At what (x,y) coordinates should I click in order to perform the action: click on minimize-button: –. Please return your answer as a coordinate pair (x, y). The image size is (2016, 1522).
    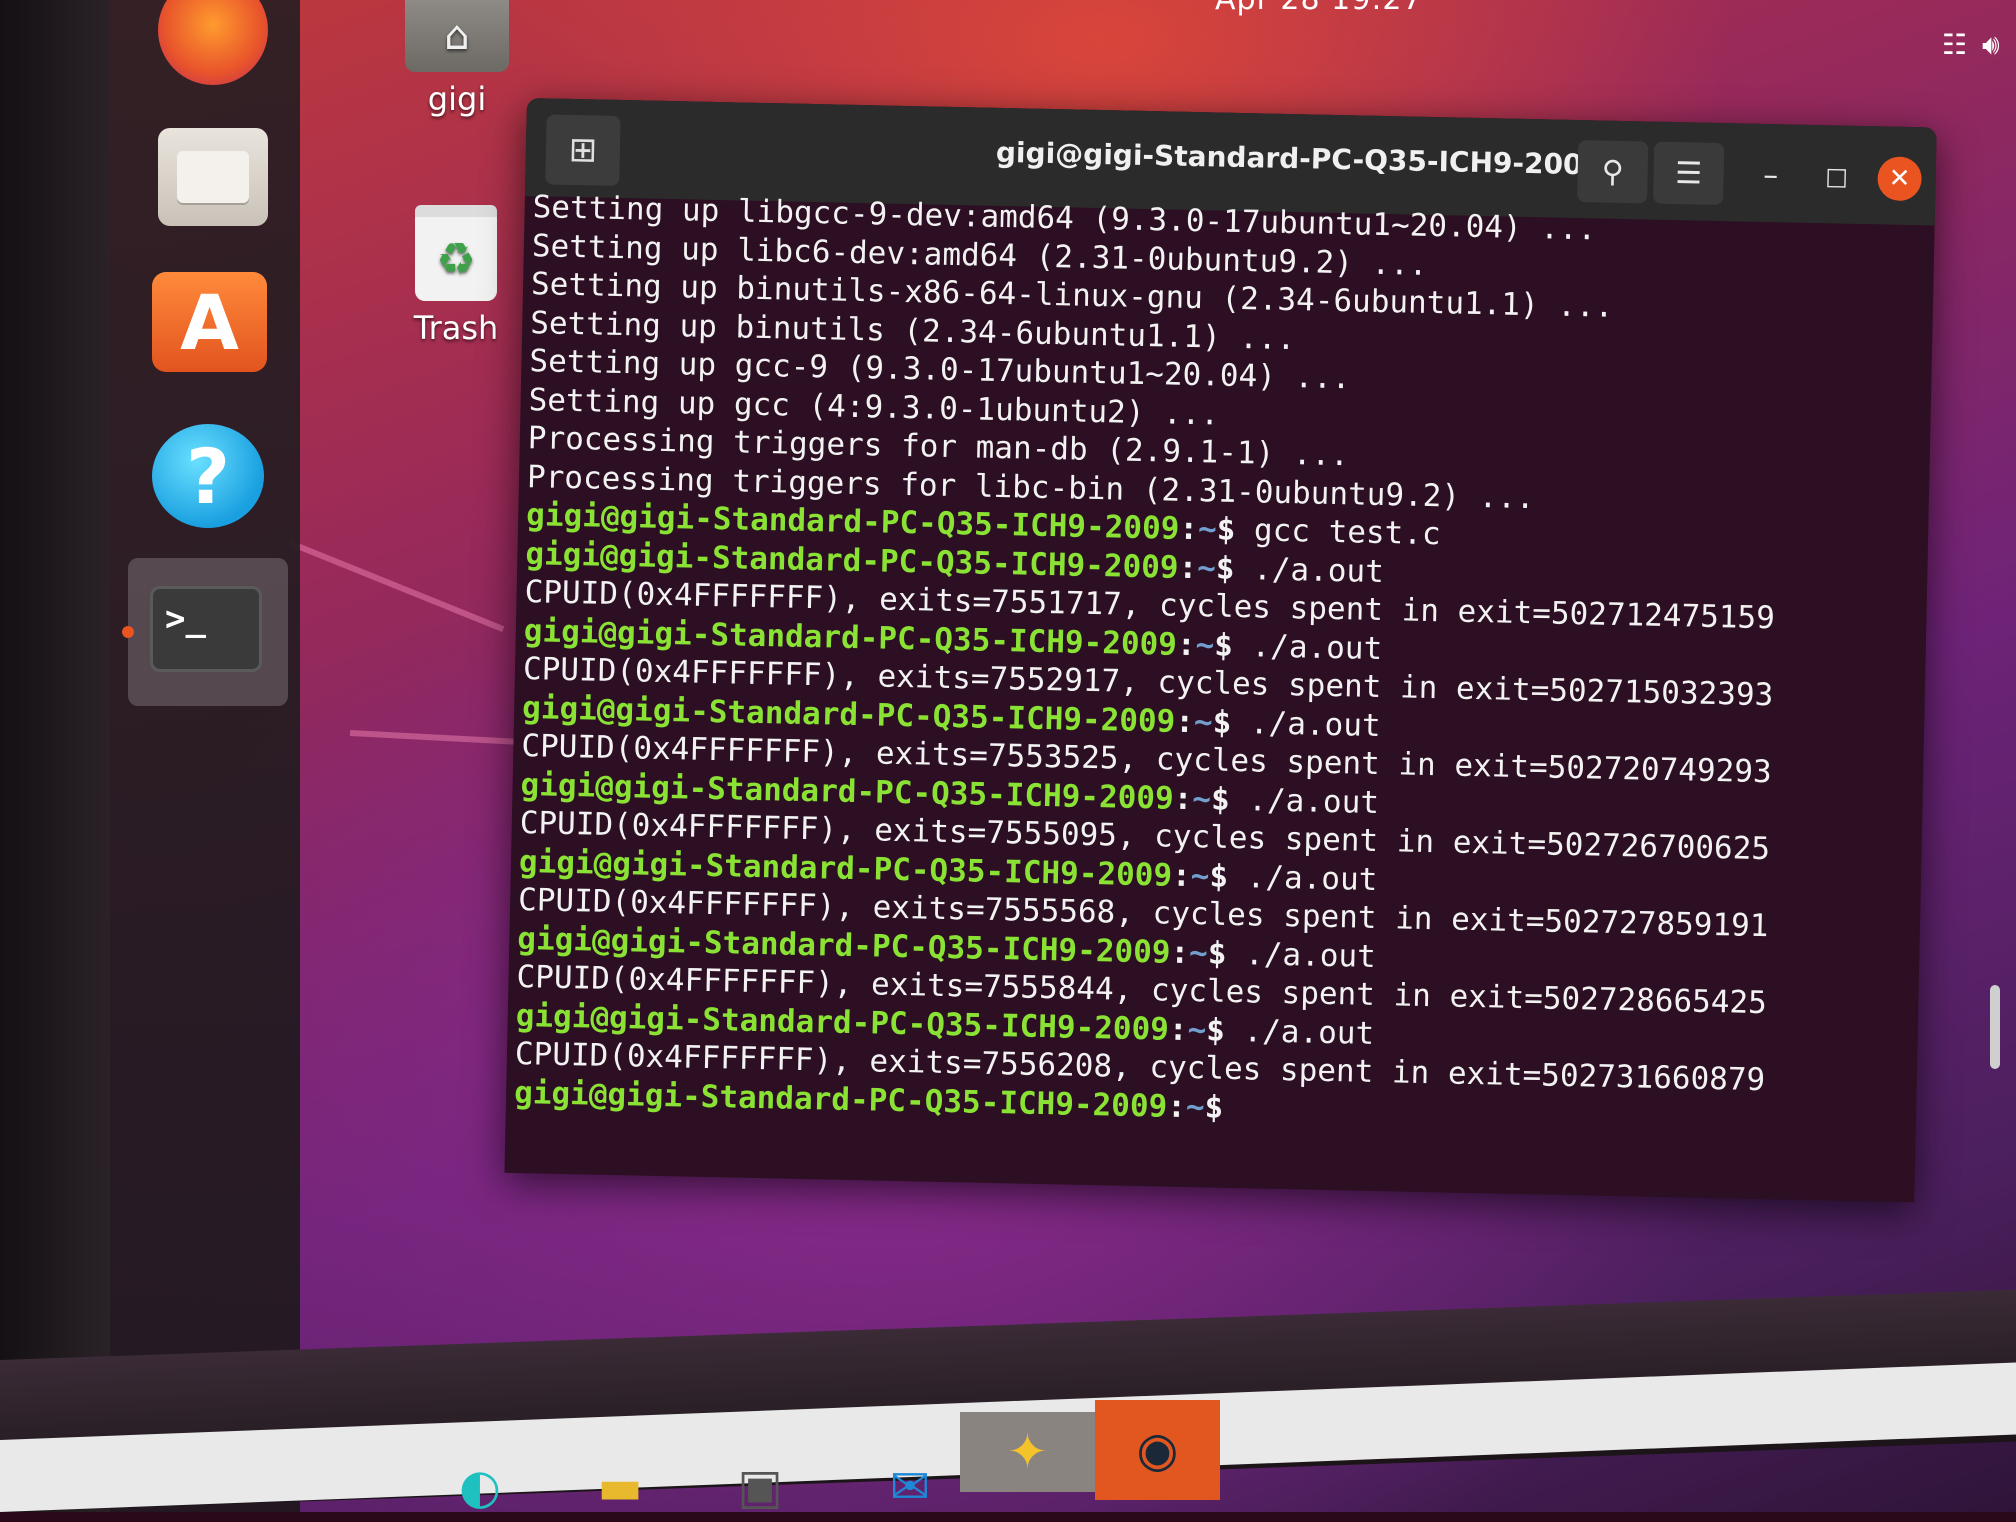
    Looking at the image, I should click on (1770, 174).